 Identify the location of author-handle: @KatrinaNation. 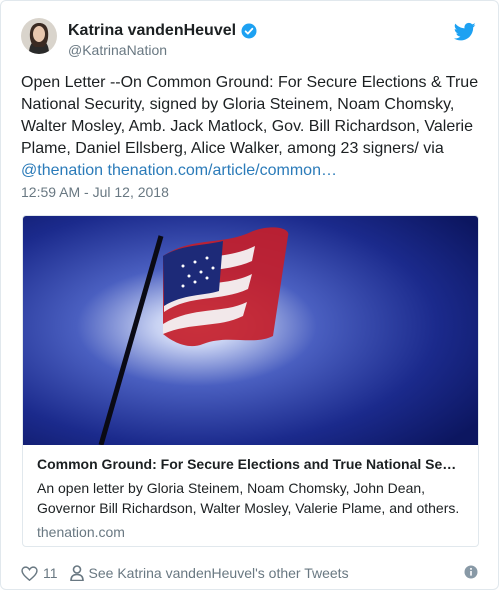
(163, 50).